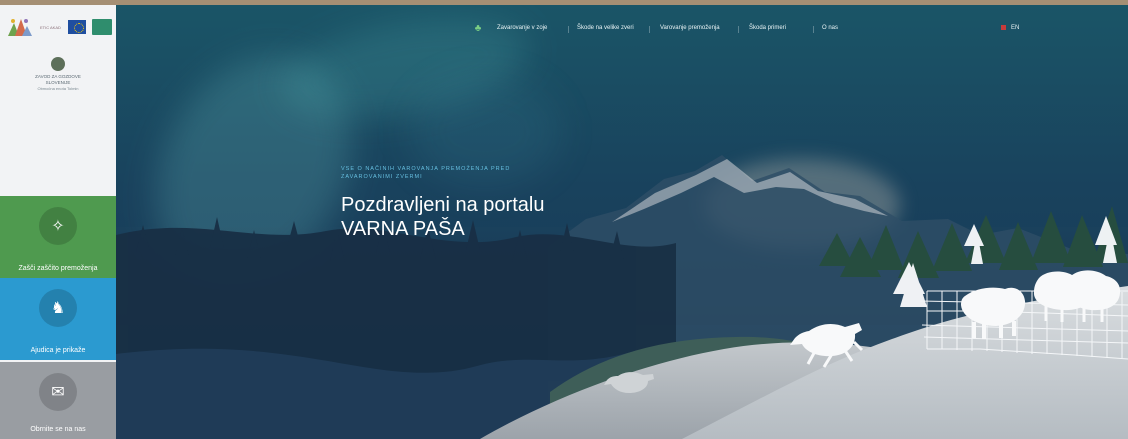 The image size is (1128, 439). I want to click on tile-label: Zašči zaščito premoženja, so click(58, 268).